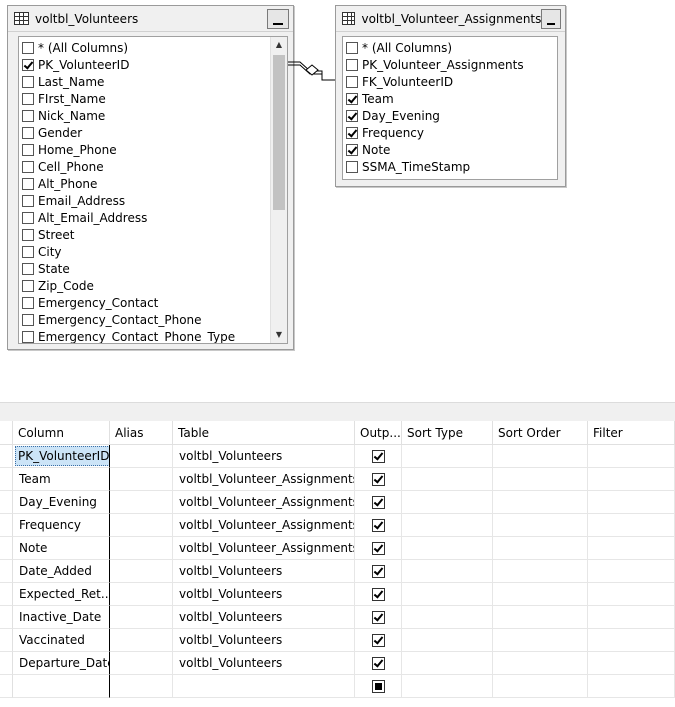 This screenshot has width=675, height=707. Describe the element at coordinates (144, 149) in the screenshot. I see `column-list-item: Home_Phone` at that location.